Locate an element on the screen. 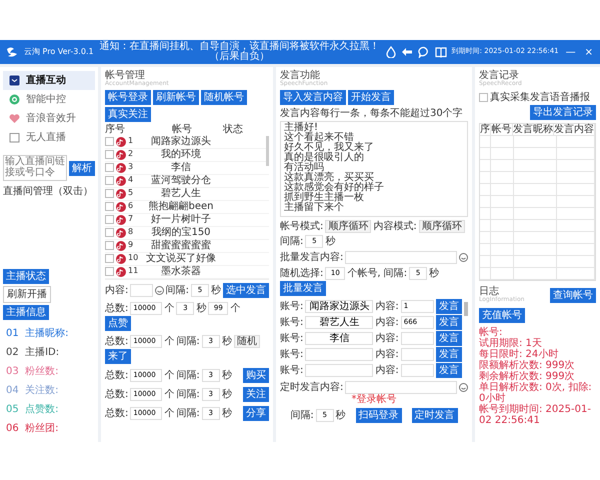 Image resolution: width=600 pixels, height=480 pixels. streamer-info-line: 03 粉丝数: is located at coordinates (33, 371).